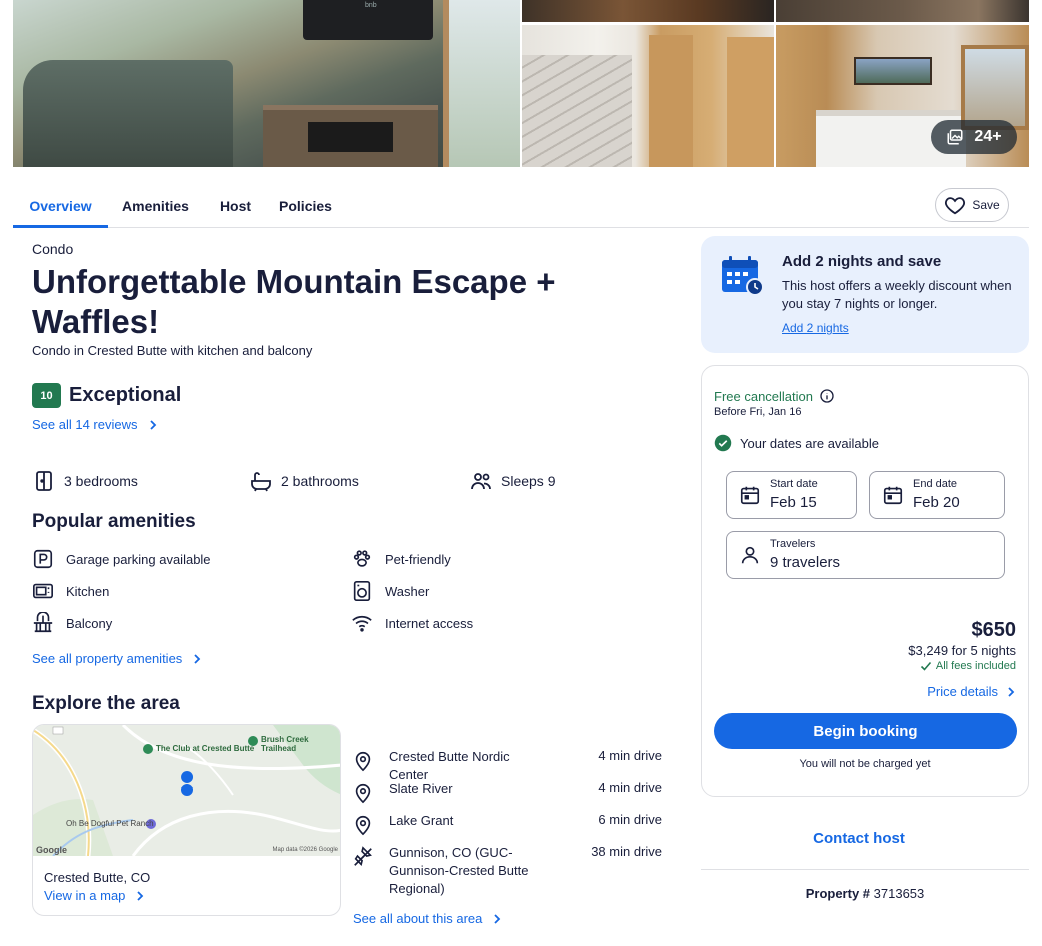 Image resolution: width=1042 pixels, height=946 pixels. Describe the element at coordinates (371, 5) in the screenshot. I see `tv-logo-text: bnb` at that location.